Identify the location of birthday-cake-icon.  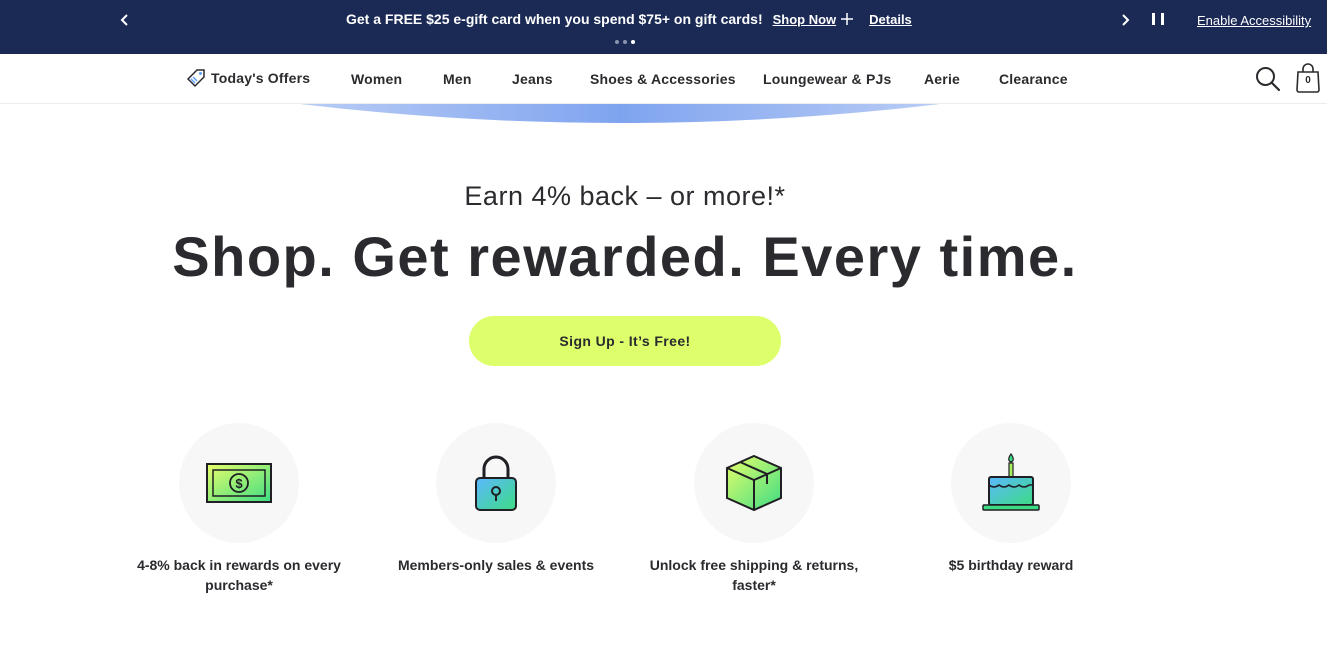
(1011, 481).